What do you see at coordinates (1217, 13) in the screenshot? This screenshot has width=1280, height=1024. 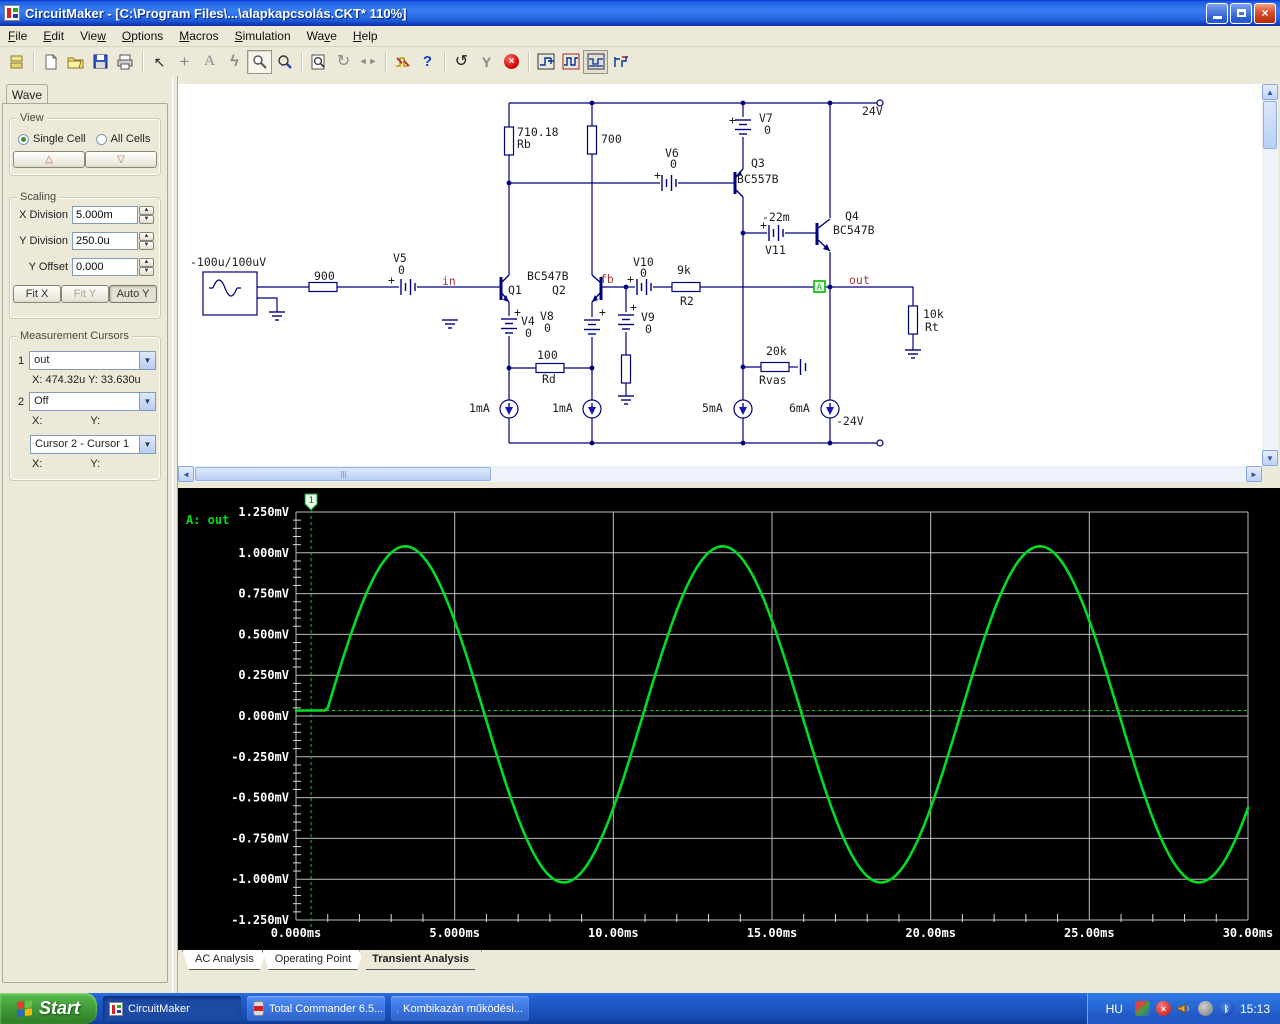 I see `minimize-button` at bounding box center [1217, 13].